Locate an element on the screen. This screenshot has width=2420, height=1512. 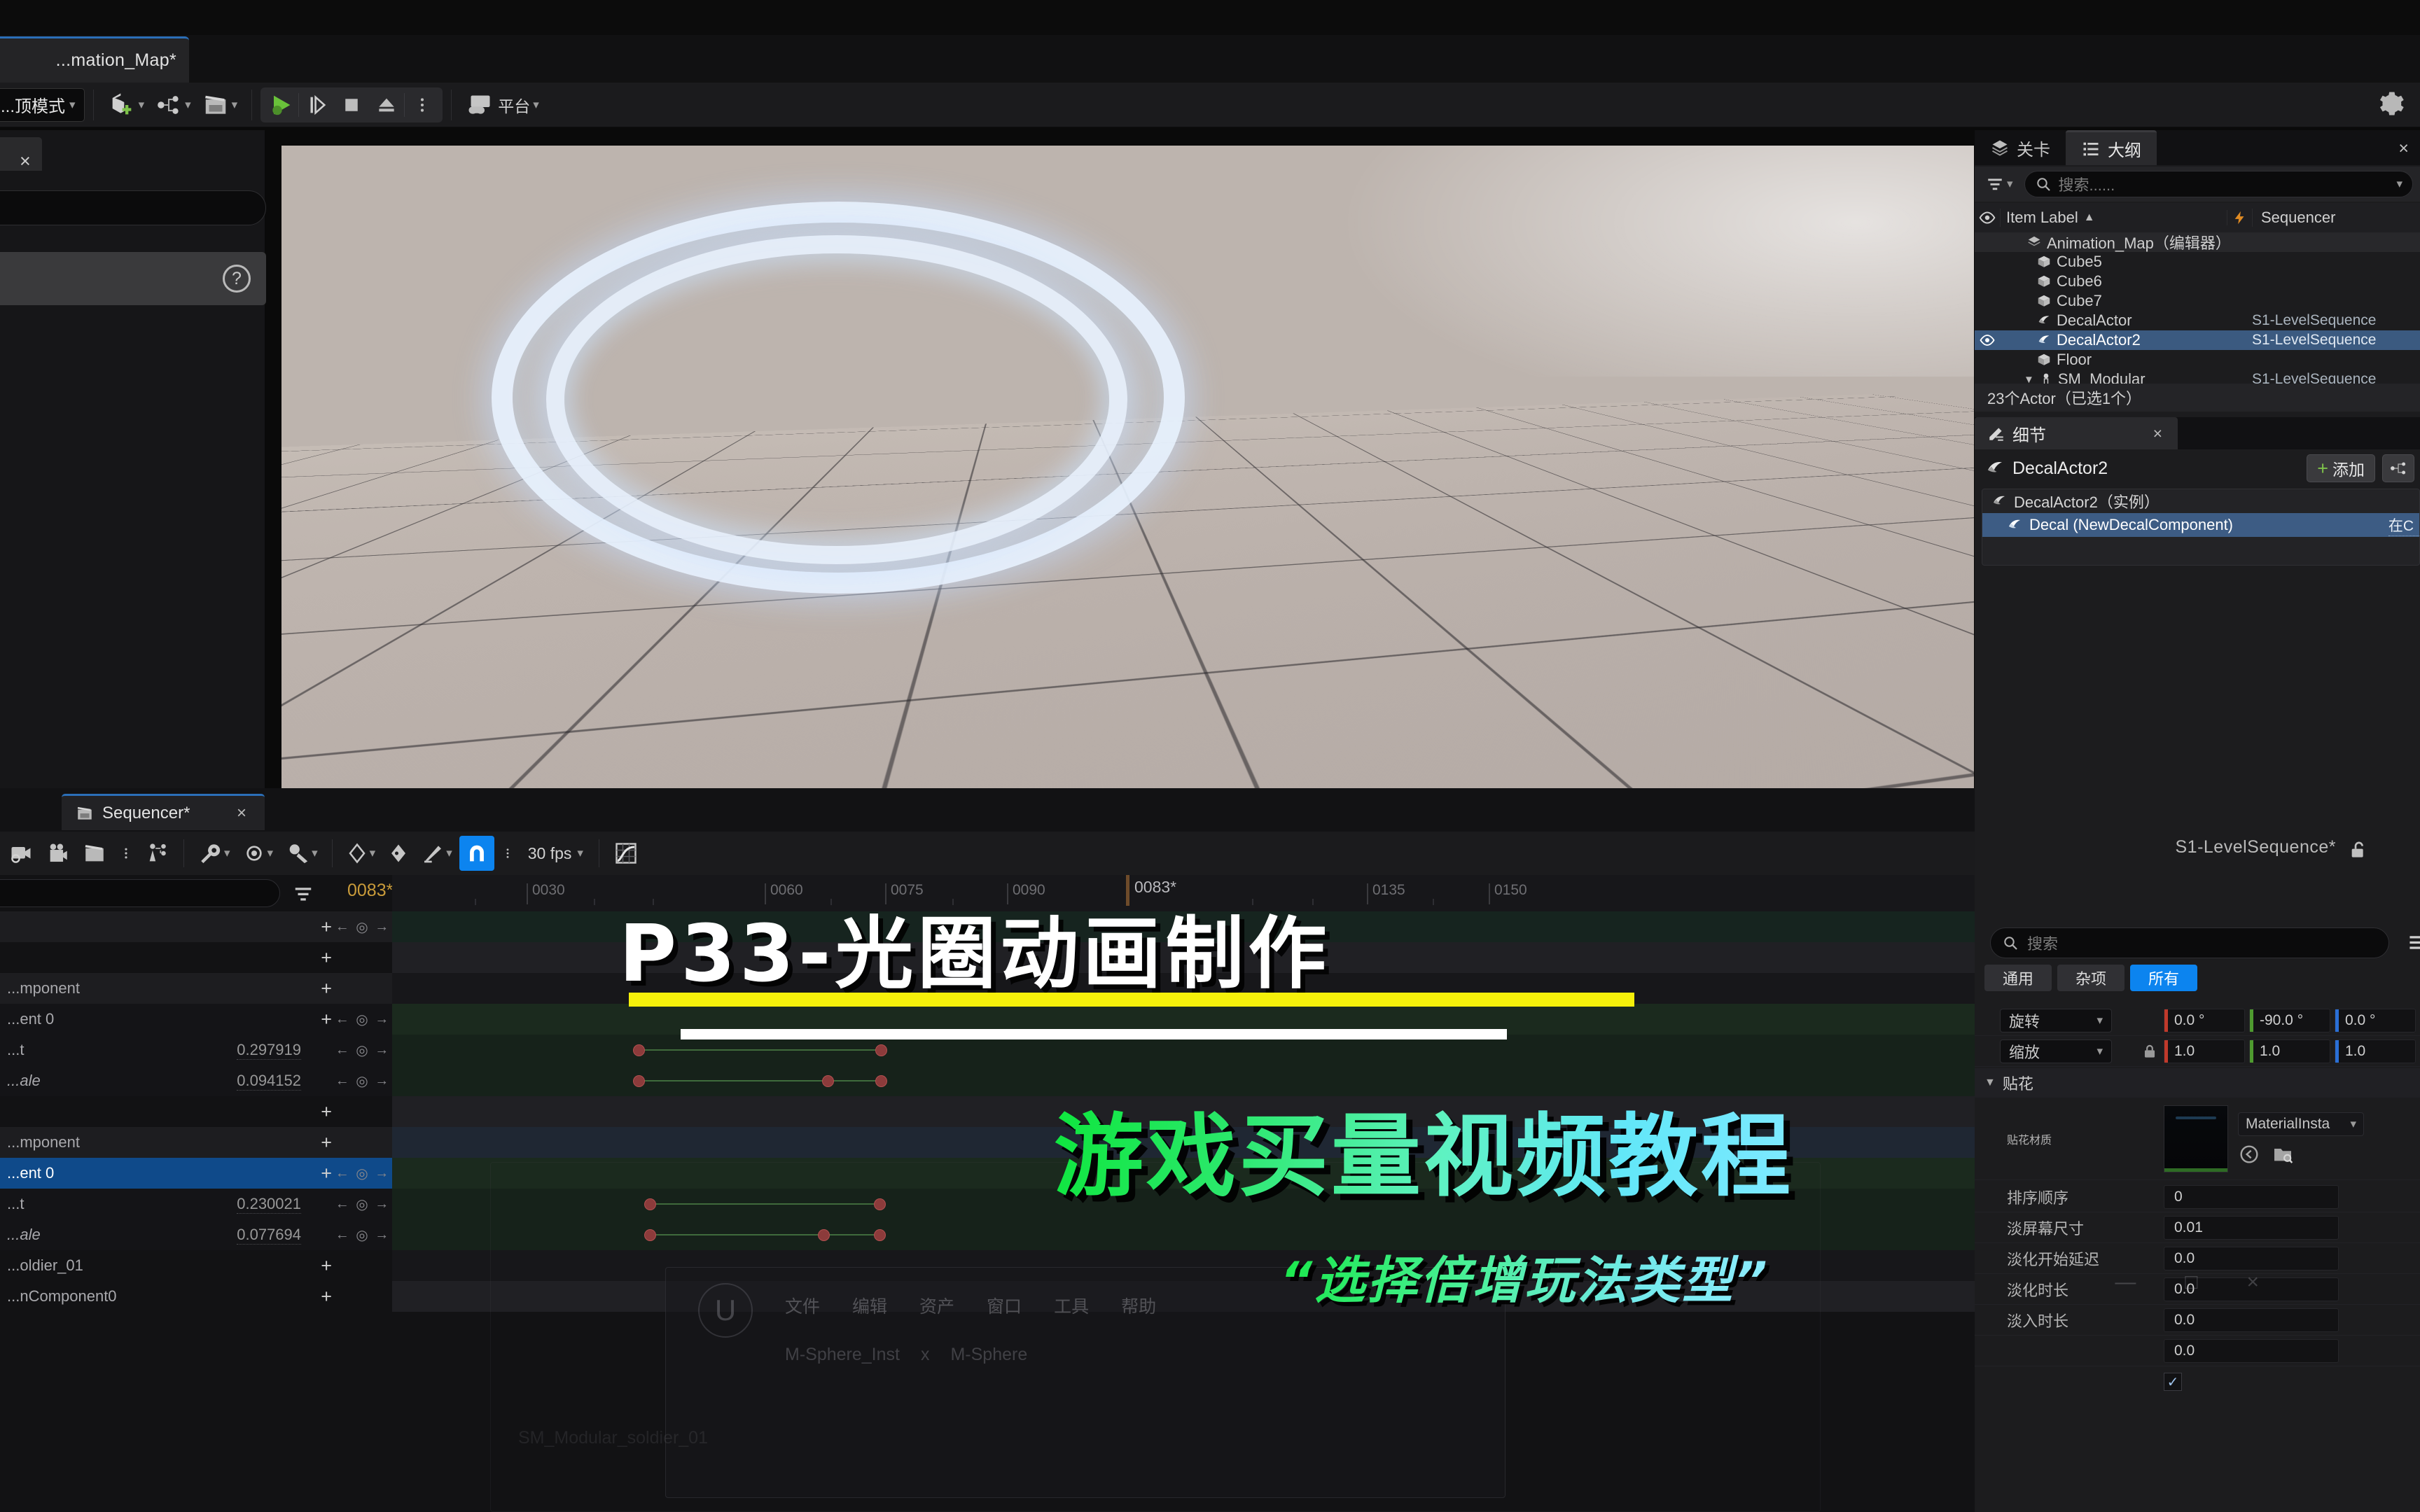
tree-row-cube5: Cube5 is located at coordinates (2197, 262).